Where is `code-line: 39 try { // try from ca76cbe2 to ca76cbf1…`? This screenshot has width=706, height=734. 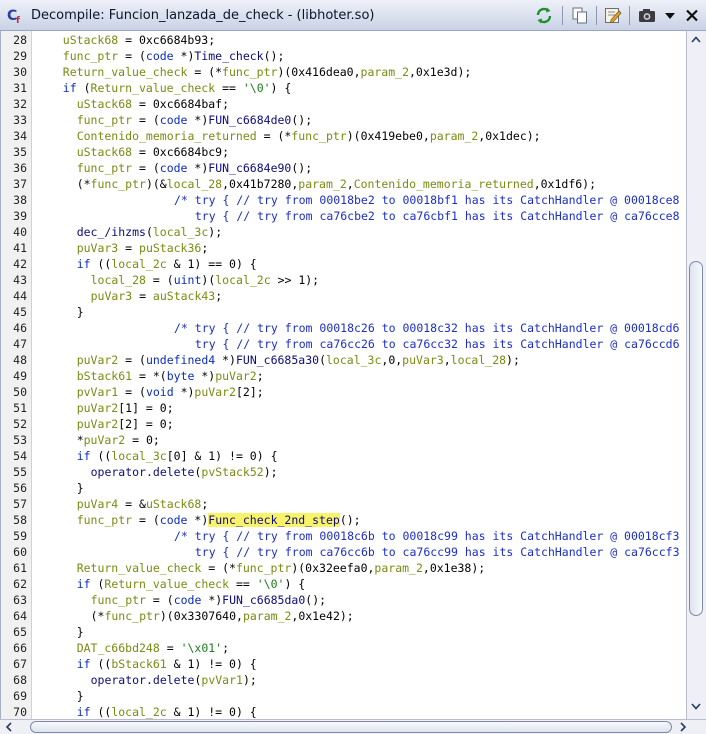
code-line: 39 try { // try from ca76cbe2 to ca76cbf1… is located at coordinates (343, 216).